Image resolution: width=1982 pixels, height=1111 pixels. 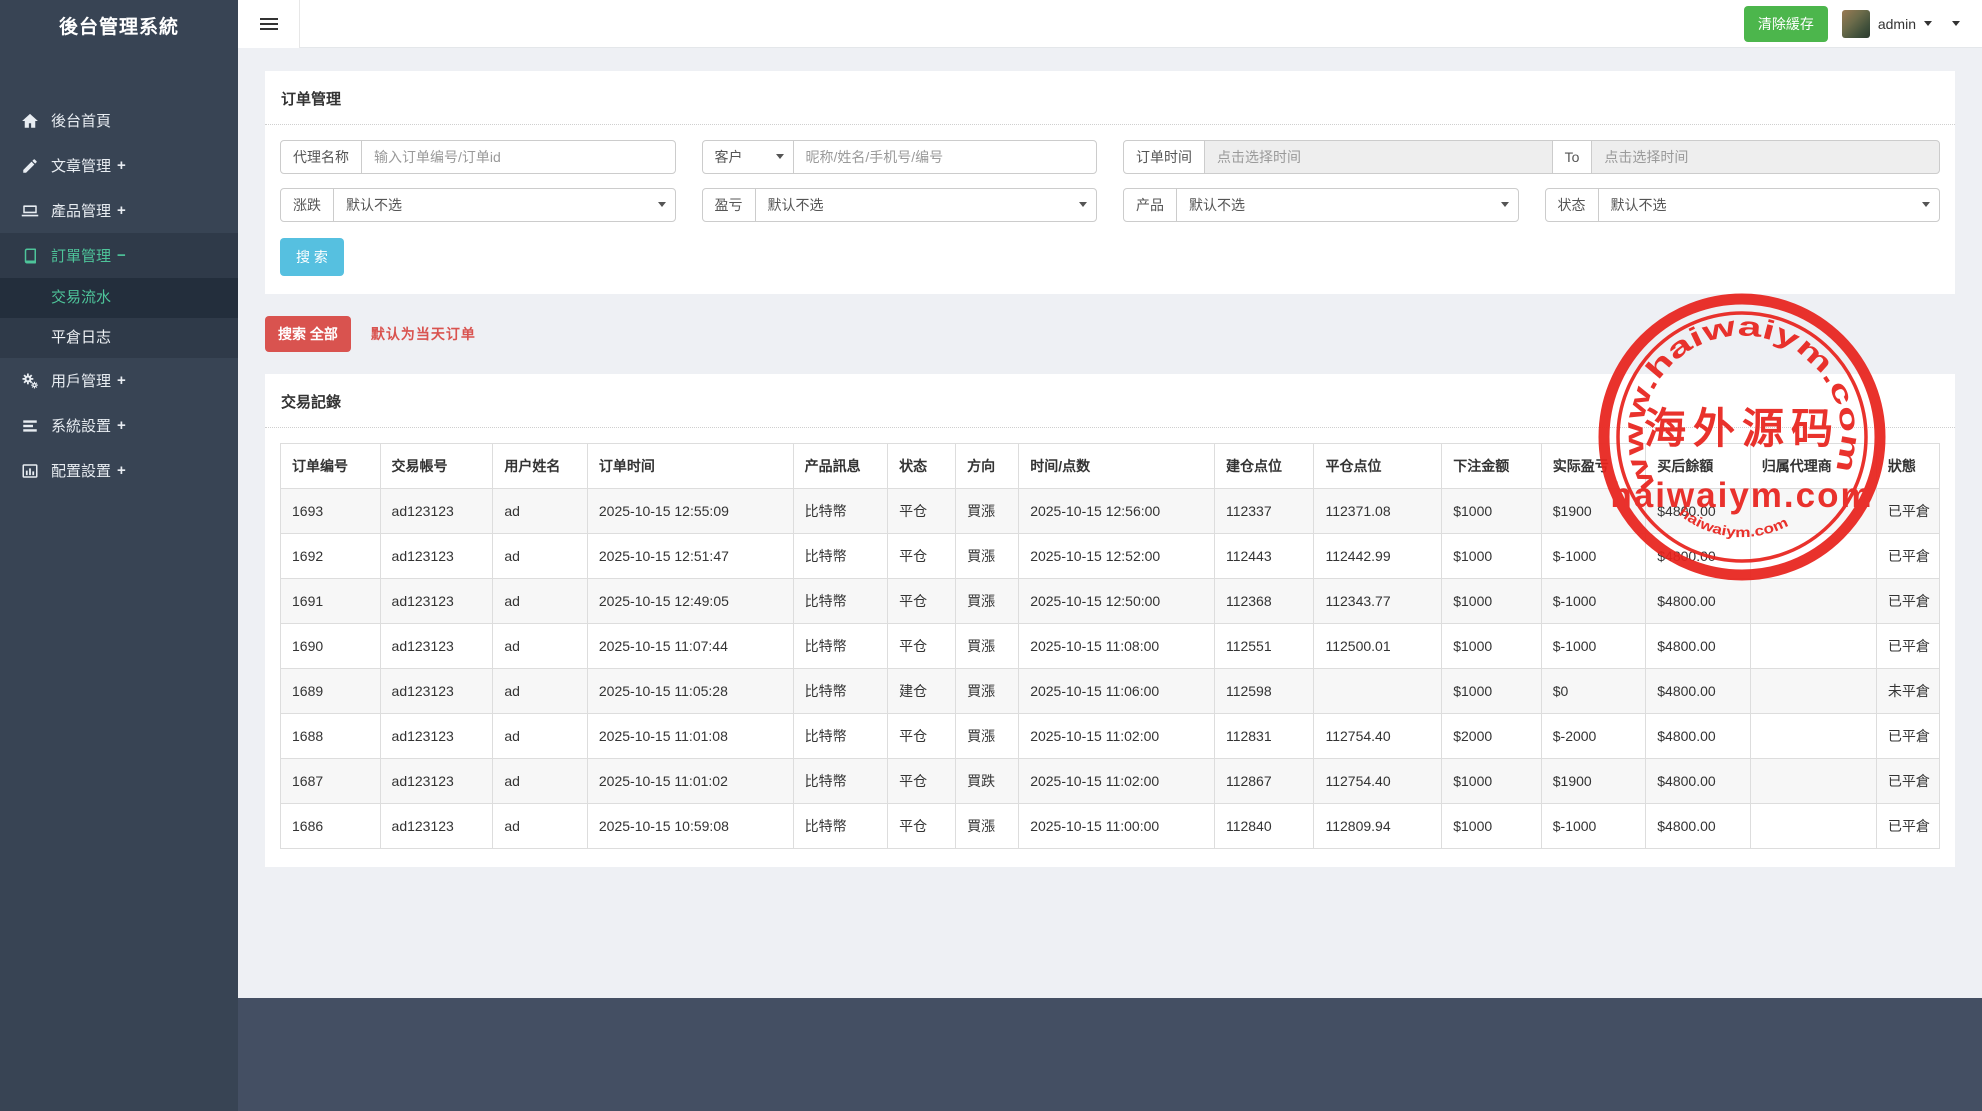 What do you see at coordinates (119, 425) in the screenshot?
I see `sidebar-item-5: 系統設置 +` at bounding box center [119, 425].